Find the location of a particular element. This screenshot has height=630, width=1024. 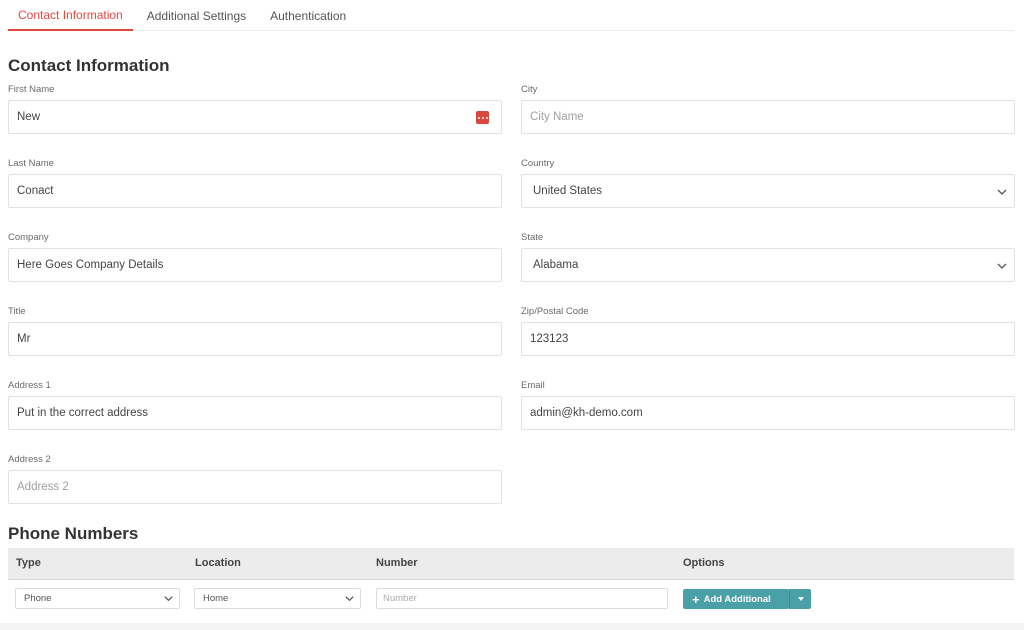

column-location: Location is located at coordinates (218, 563).